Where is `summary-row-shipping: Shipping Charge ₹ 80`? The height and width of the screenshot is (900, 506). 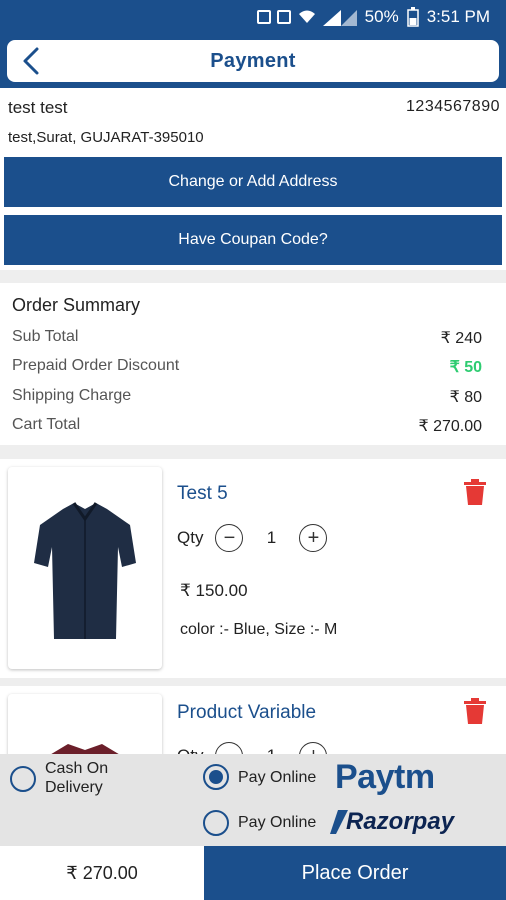
summary-row-shipping: Shipping Charge ₹ 80 is located at coordinates (247, 397).